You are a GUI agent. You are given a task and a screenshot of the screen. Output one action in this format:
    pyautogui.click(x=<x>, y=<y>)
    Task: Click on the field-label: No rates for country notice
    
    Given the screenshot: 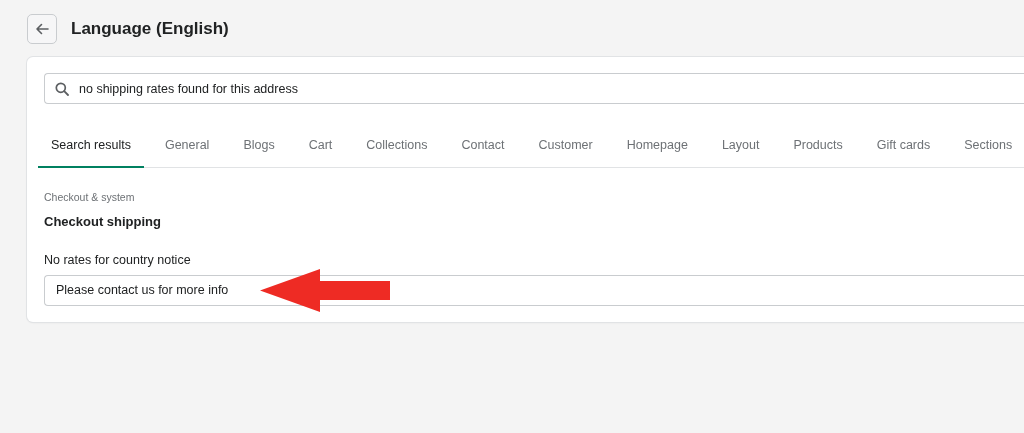 What is the action you would take?
    pyautogui.click(x=117, y=260)
    